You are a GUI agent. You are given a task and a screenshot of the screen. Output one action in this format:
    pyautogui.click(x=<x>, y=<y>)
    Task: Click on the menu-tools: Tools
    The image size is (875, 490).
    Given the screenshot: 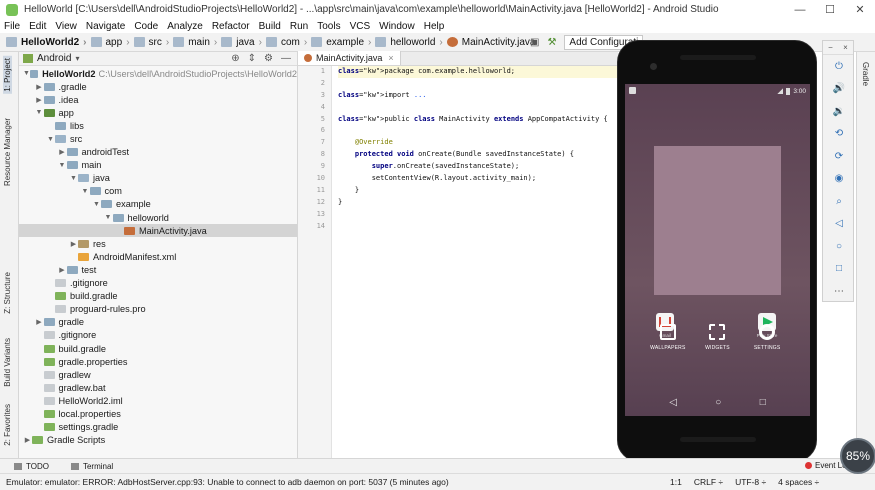 What is the action you would take?
    pyautogui.click(x=328, y=26)
    